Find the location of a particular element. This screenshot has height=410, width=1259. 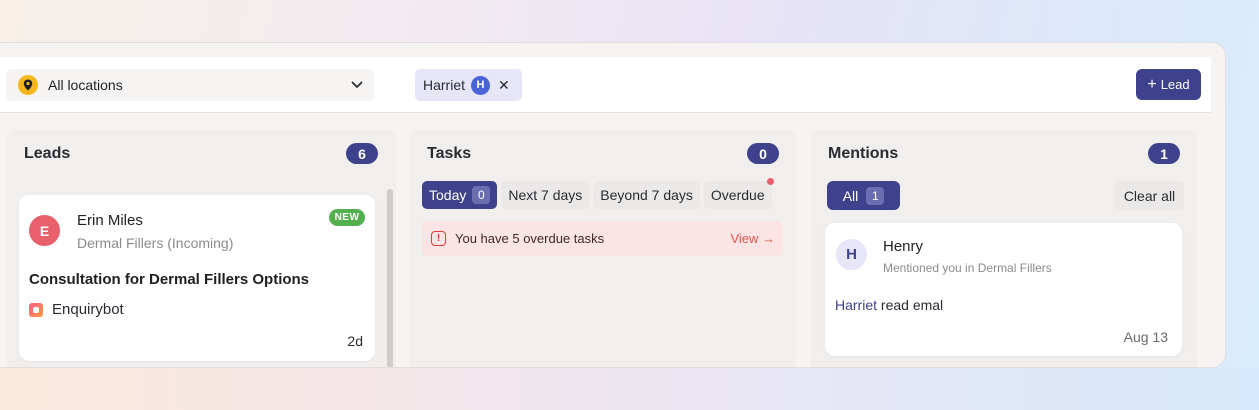

location-pin-icon is located at coordinates (28, 85).